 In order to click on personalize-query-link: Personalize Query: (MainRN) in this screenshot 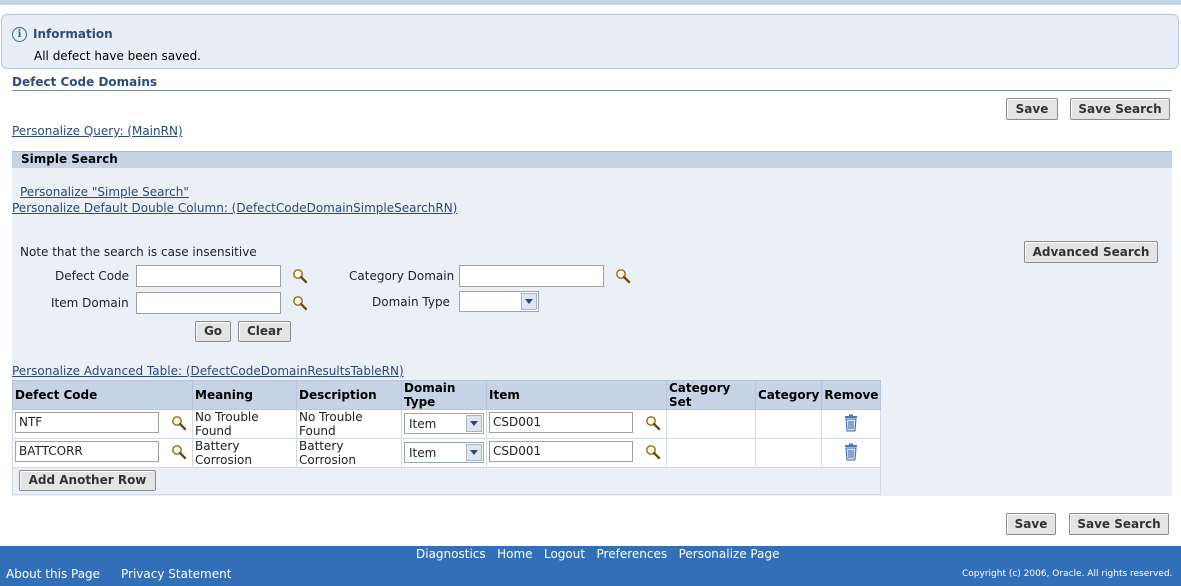, I will do `click(97, 131)`.